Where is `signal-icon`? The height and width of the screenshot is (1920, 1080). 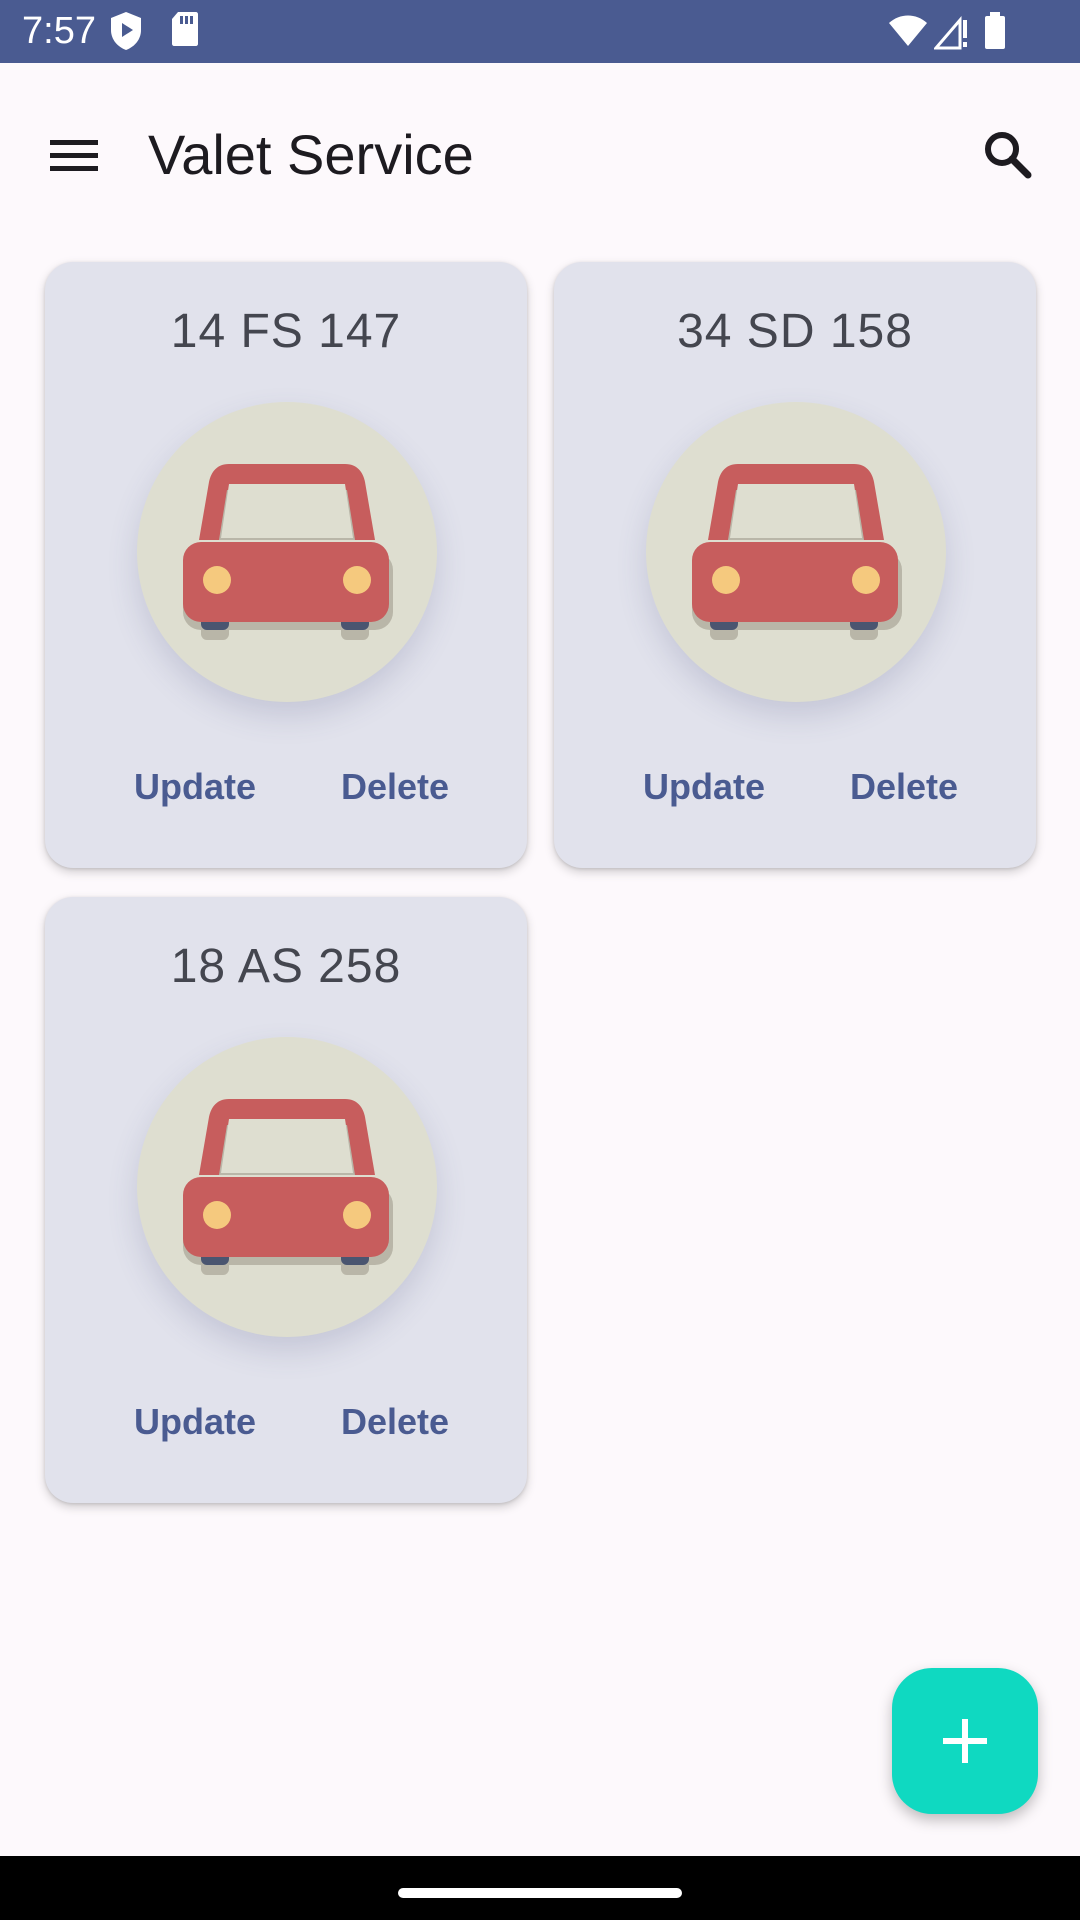
signal-icon is located at coordinates (951, 34).